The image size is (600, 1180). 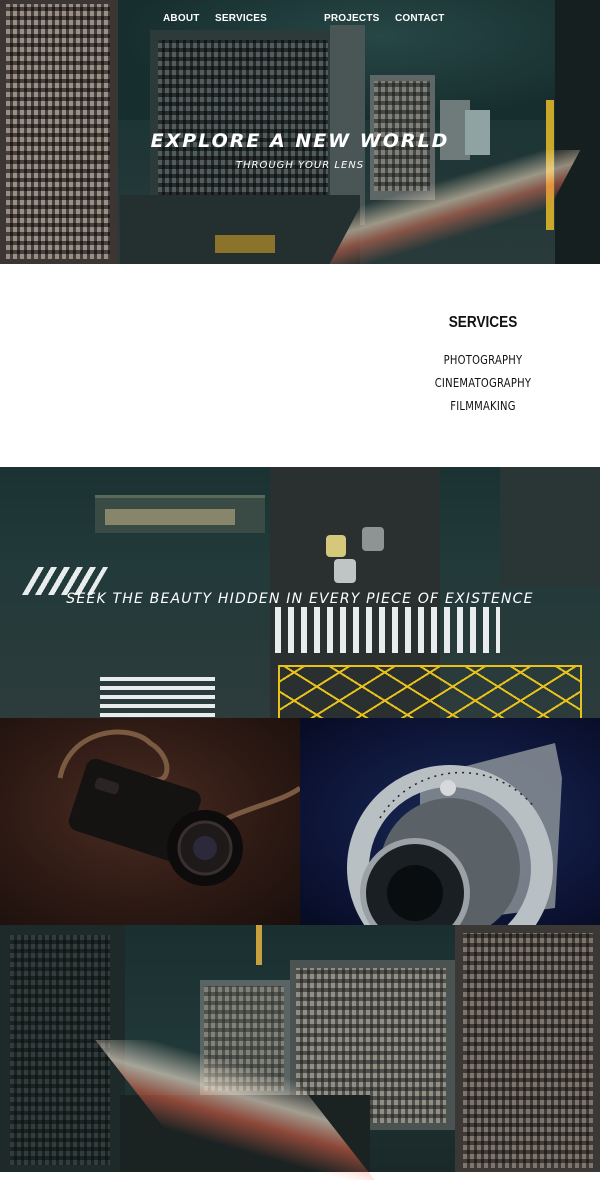 I want to click on city-right-tower-windows, so click(x=528, y=1050).